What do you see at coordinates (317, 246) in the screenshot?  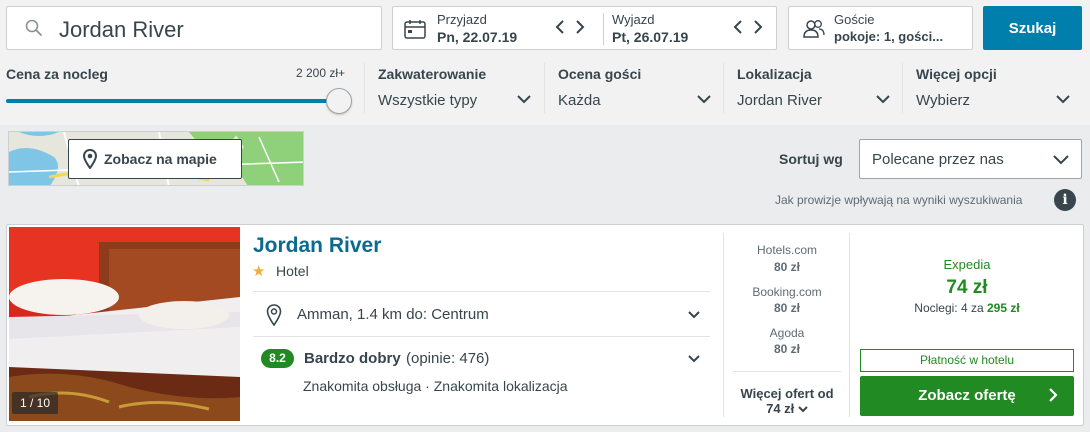 I see `hotel-name: Jordan River` at bounding box center [317, 246].